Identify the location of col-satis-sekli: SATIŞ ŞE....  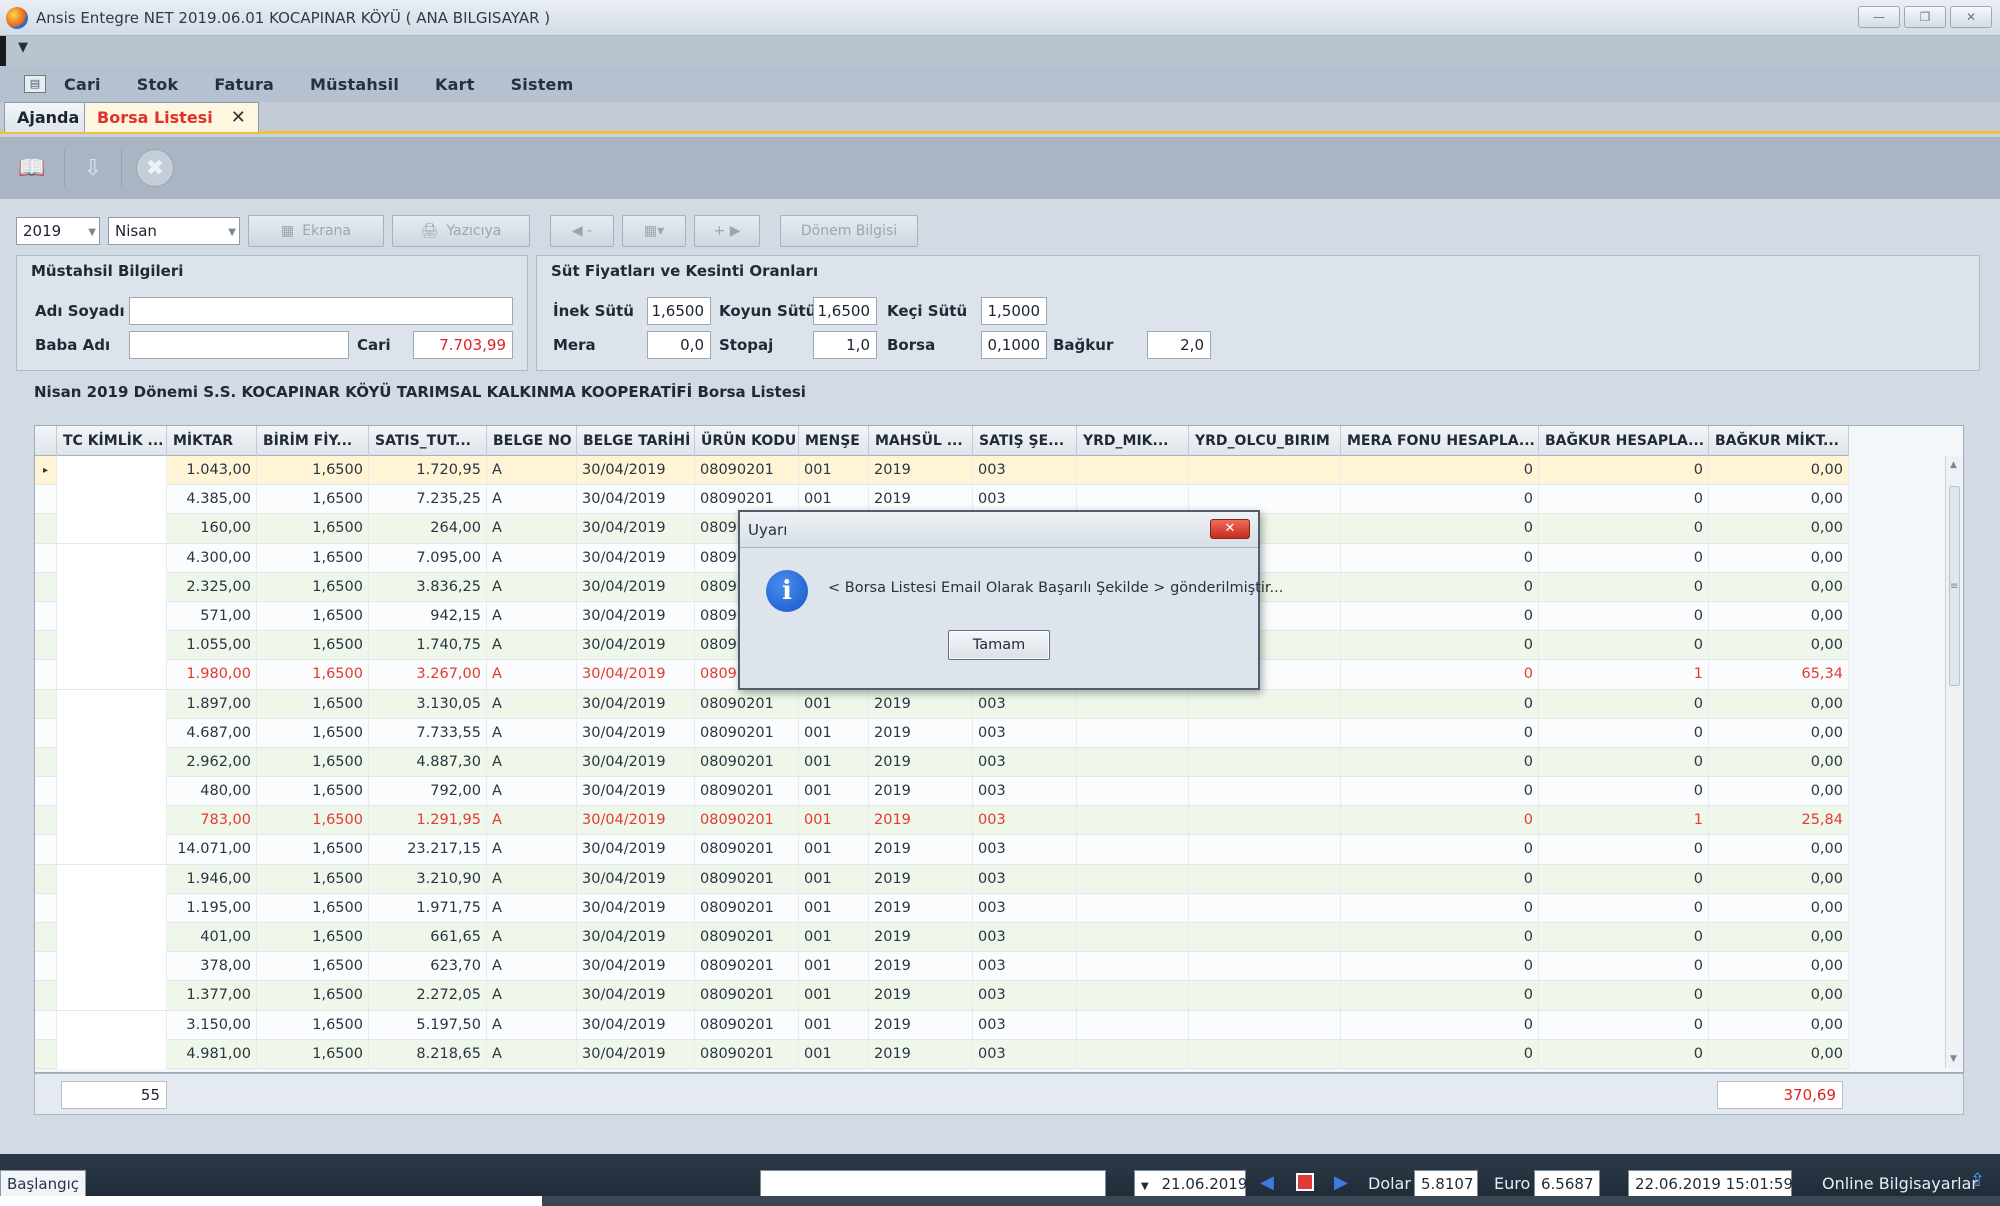
(1025, 441).